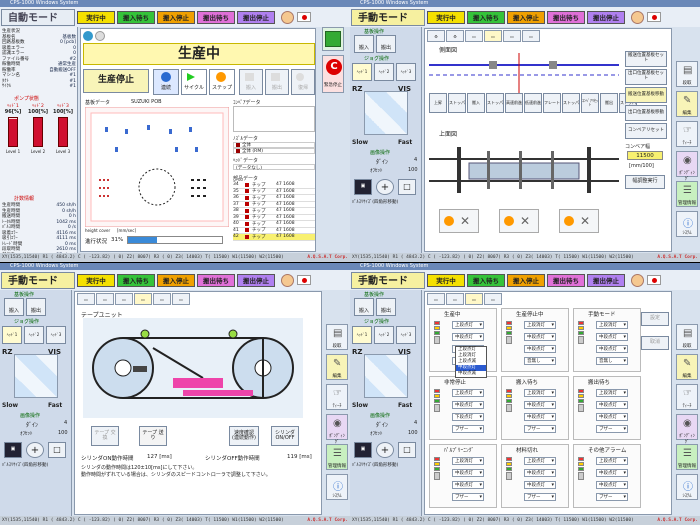  What do you see at coordinates (407, 450) in the screenshot?
I see `square-button: □` at bounding box center [407, 450].